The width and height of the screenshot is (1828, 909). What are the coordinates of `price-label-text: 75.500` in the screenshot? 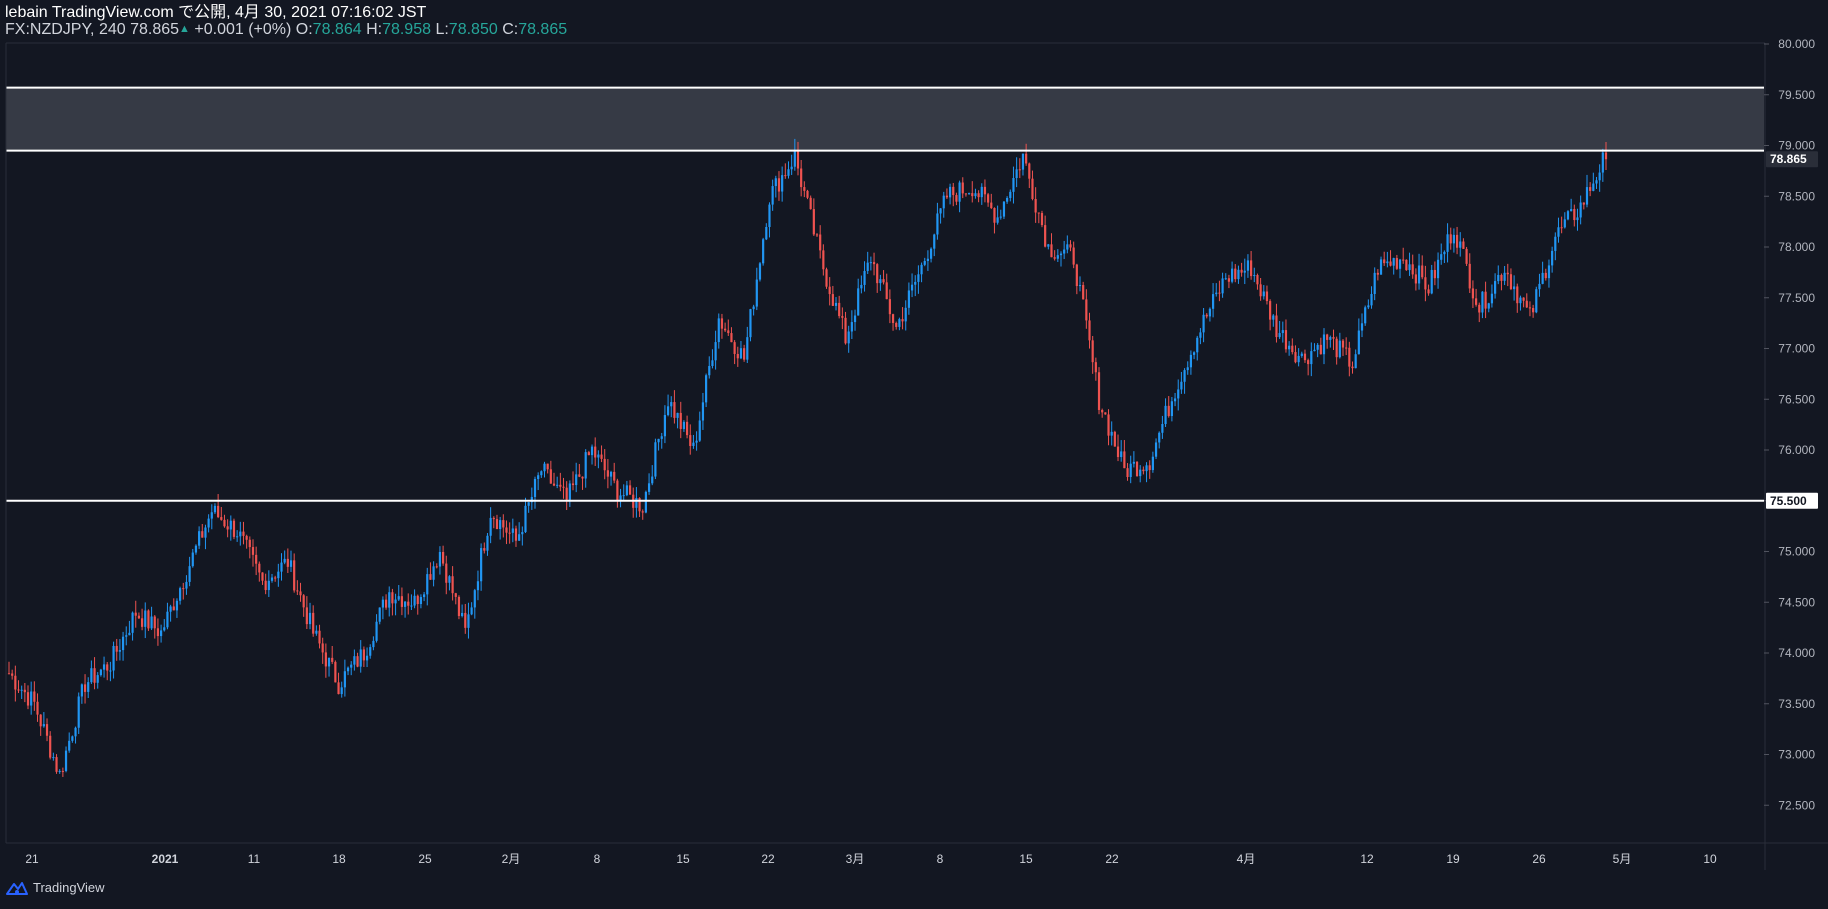 It's located at (1788, 501).